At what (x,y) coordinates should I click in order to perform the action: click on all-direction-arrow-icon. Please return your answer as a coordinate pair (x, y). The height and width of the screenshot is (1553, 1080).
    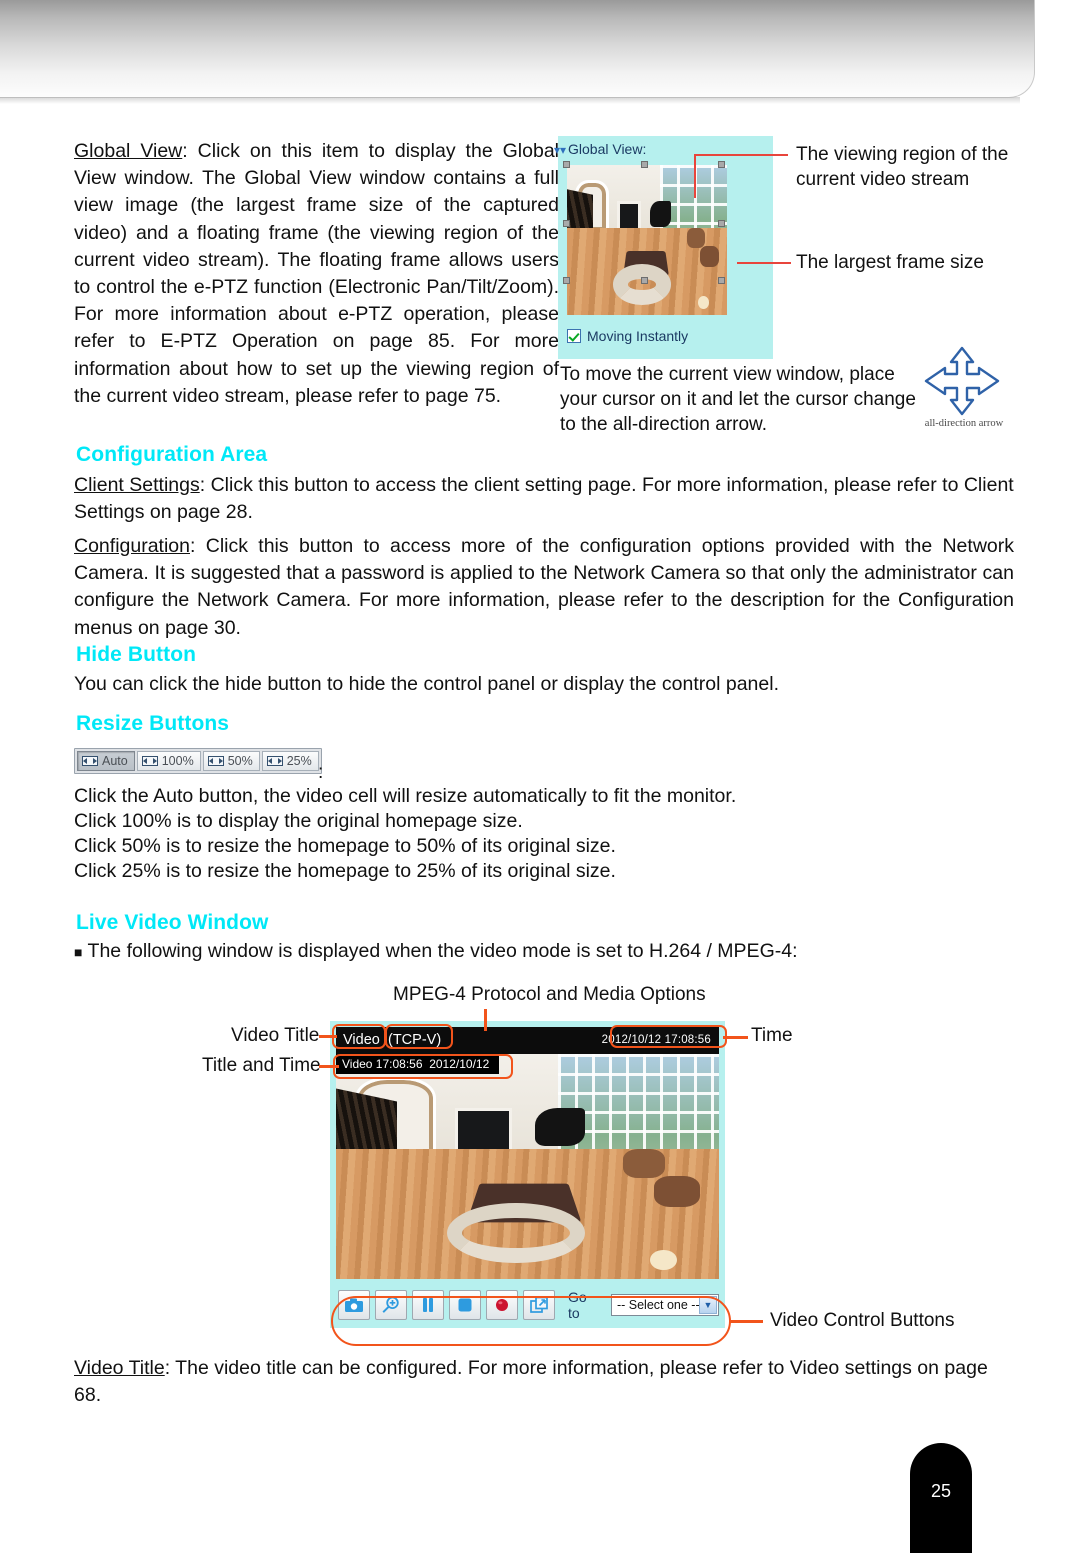
    Looking at the image, I should click on (962, 381).